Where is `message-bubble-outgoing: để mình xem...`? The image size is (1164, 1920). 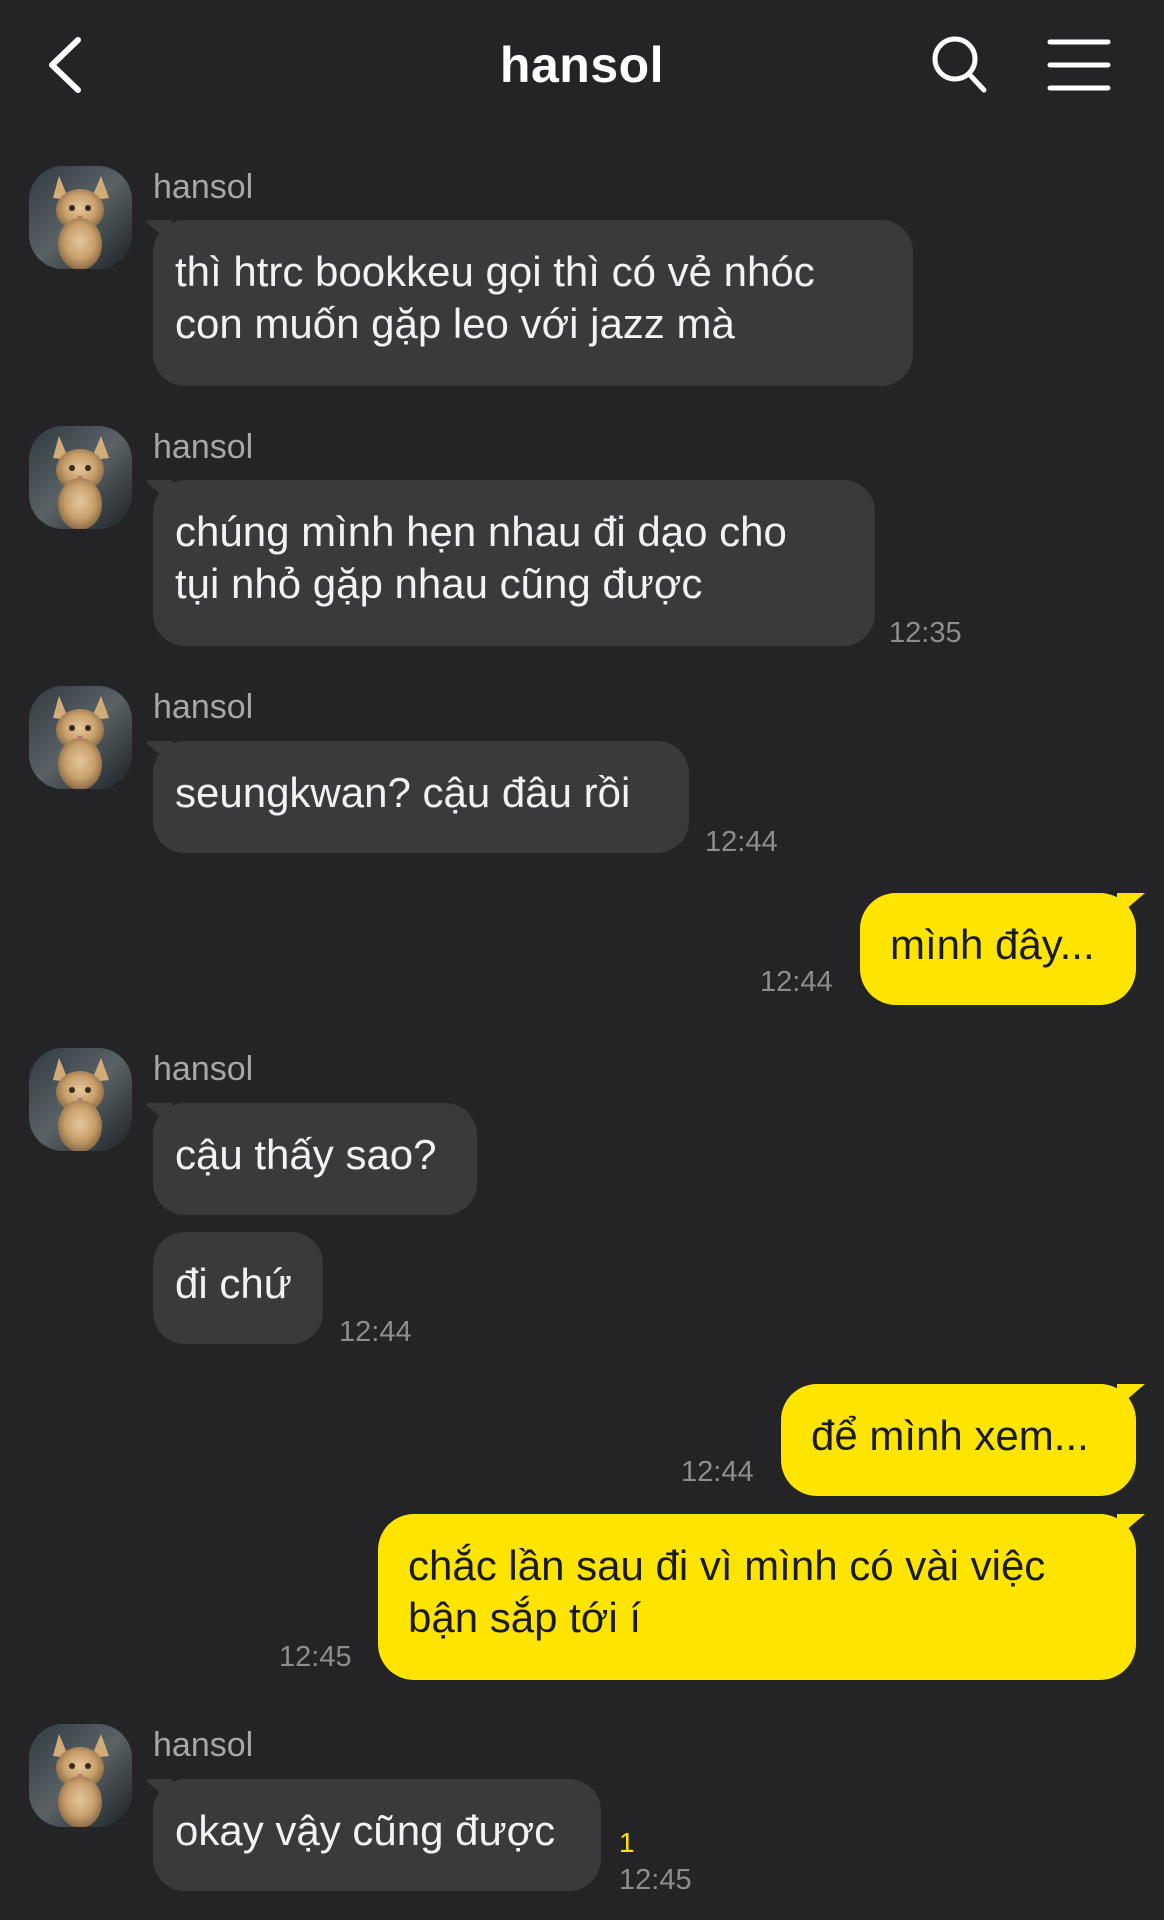
message-bubble-outgoing: để mình xem... is located at coordinates (958, 1440).